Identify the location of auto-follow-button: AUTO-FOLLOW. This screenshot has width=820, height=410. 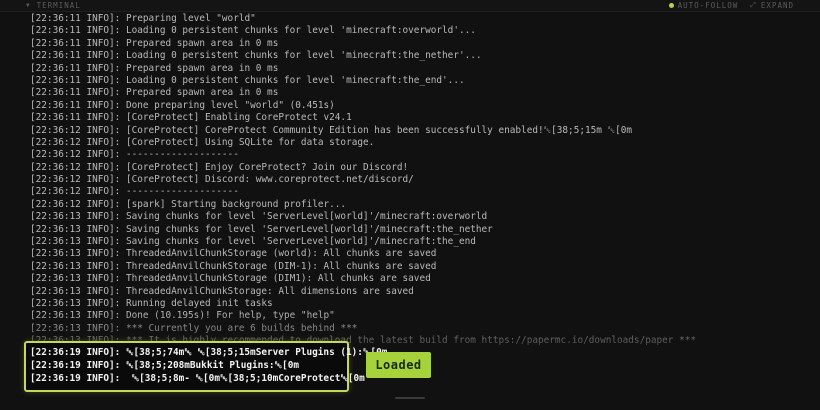
(703, 5).